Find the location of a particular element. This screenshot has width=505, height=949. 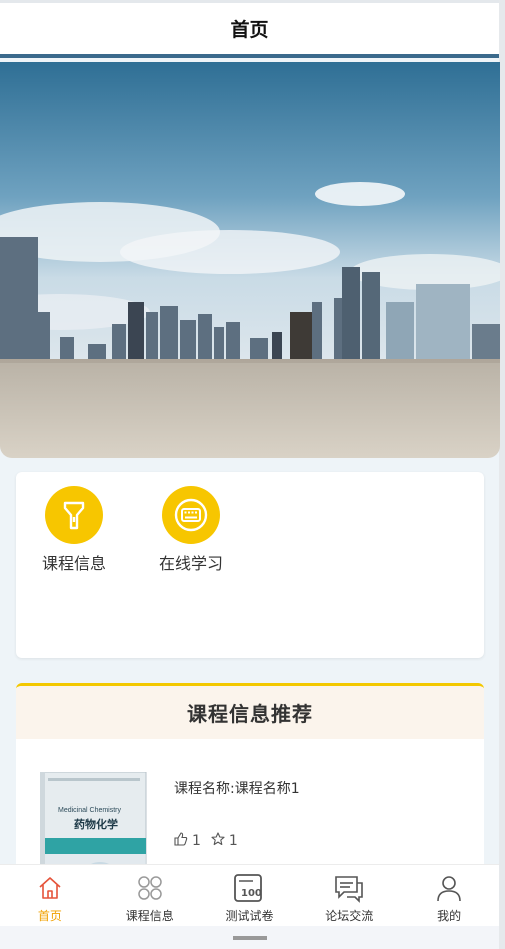

tab-forum: 论坛交流 is located at coordinates (349, 896).